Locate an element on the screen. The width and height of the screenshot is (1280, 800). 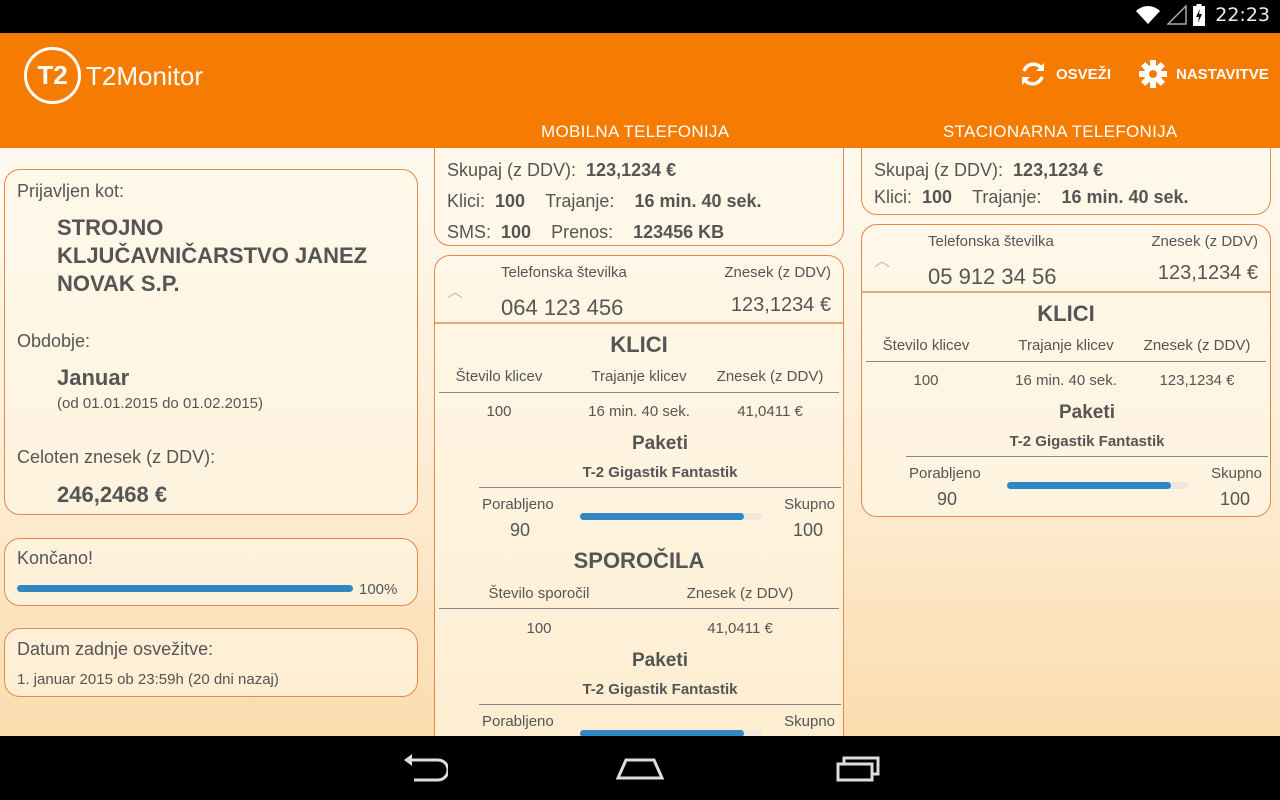
back-button is located at coordinates (425, 770).